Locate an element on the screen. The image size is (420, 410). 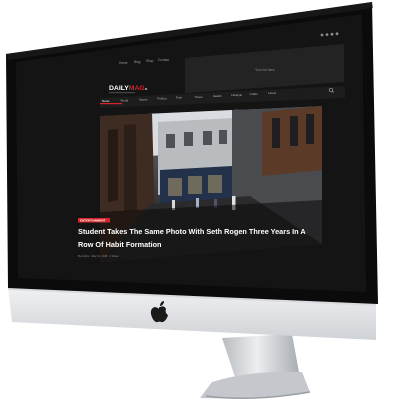
nav-item: Politics is located at coordinates (162, 99).